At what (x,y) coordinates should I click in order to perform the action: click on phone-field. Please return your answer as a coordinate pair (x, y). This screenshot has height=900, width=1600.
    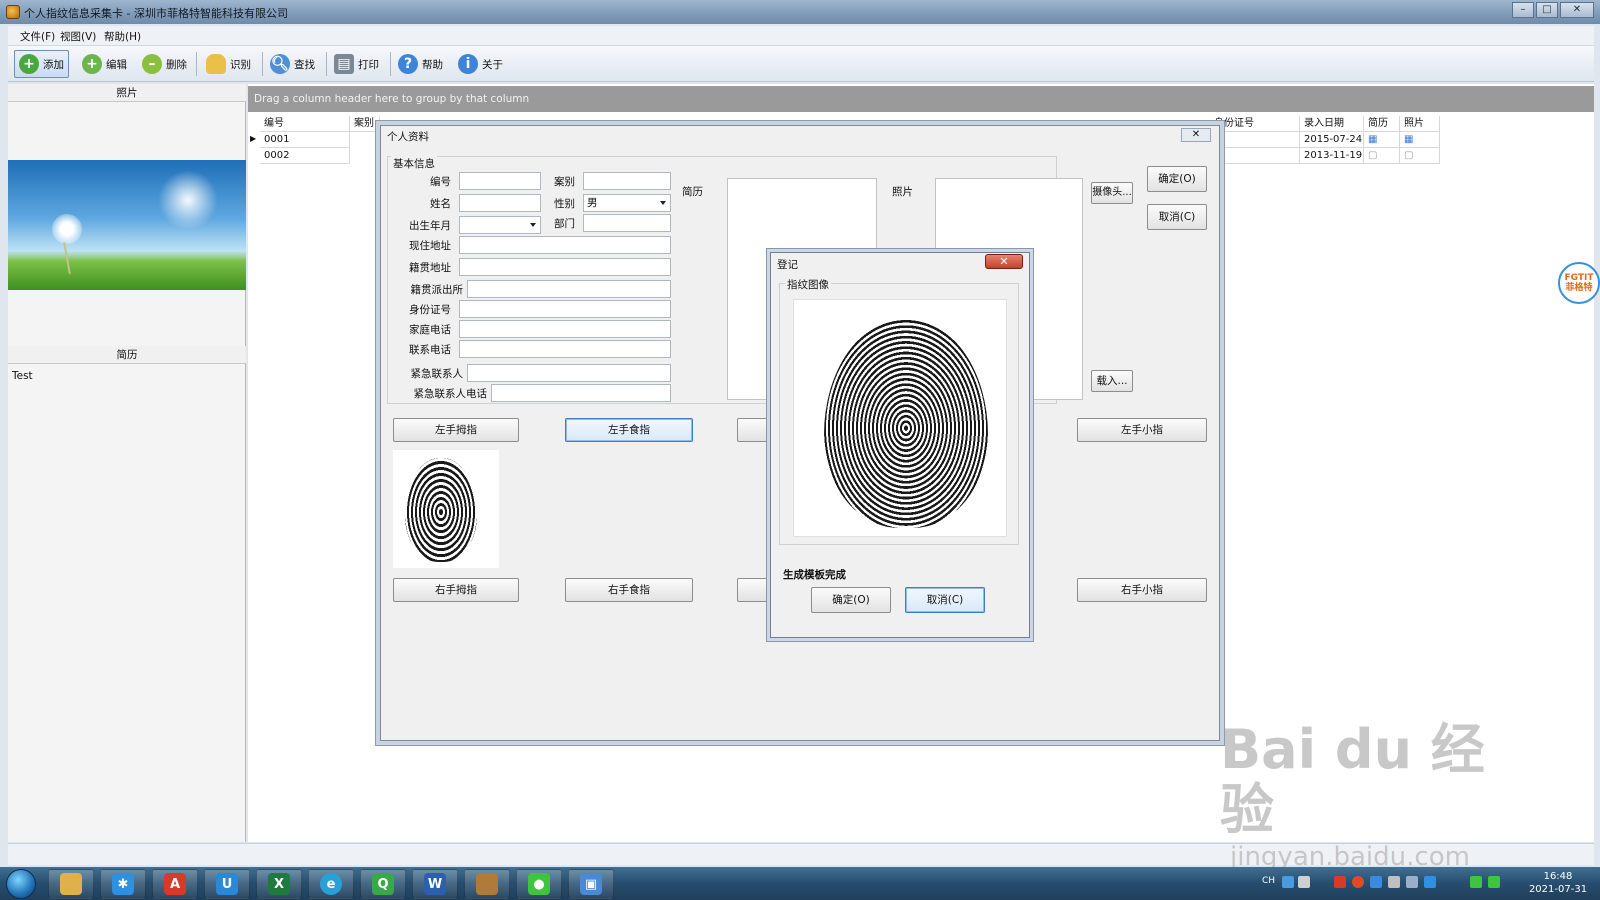
    Looking at the image, I should click on (565, 349).